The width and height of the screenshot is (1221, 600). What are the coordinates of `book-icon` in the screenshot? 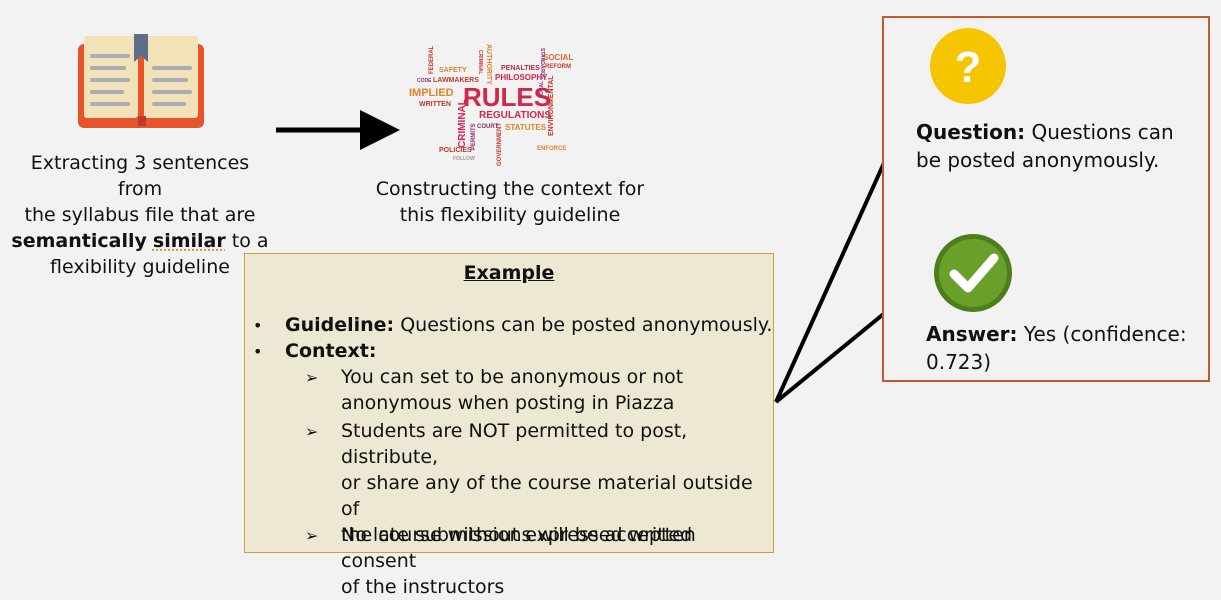 It's located at (141, 82).